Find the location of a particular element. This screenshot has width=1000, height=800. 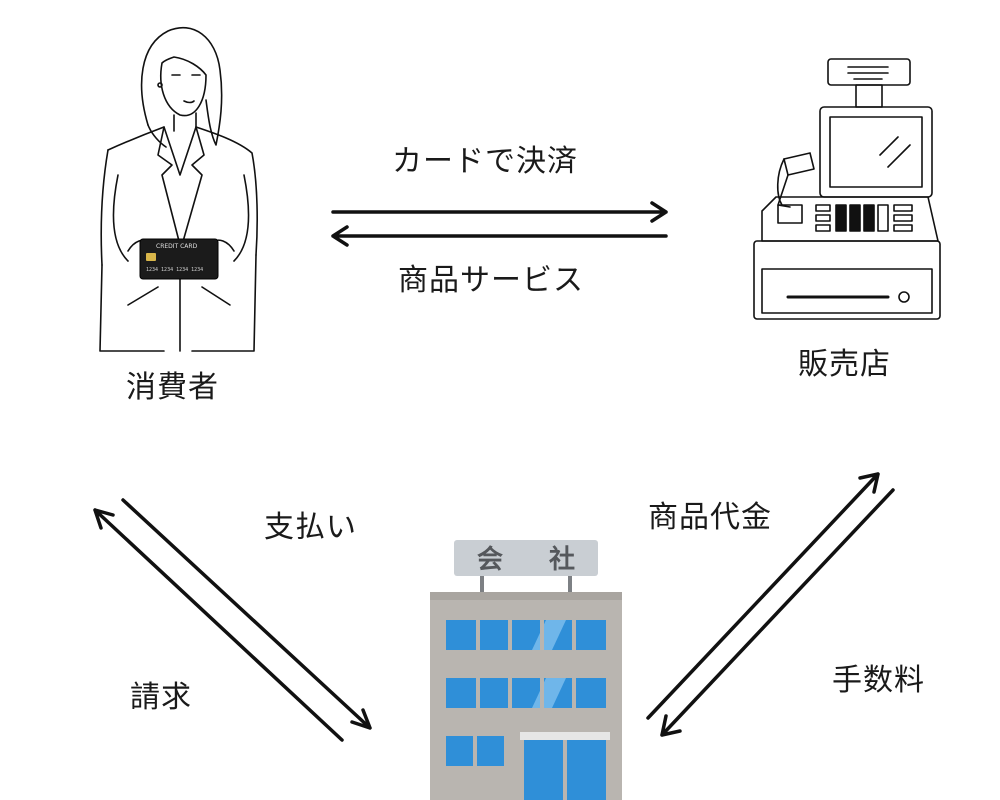

sign-char-2: 社 is located at coordinates (562, 559).